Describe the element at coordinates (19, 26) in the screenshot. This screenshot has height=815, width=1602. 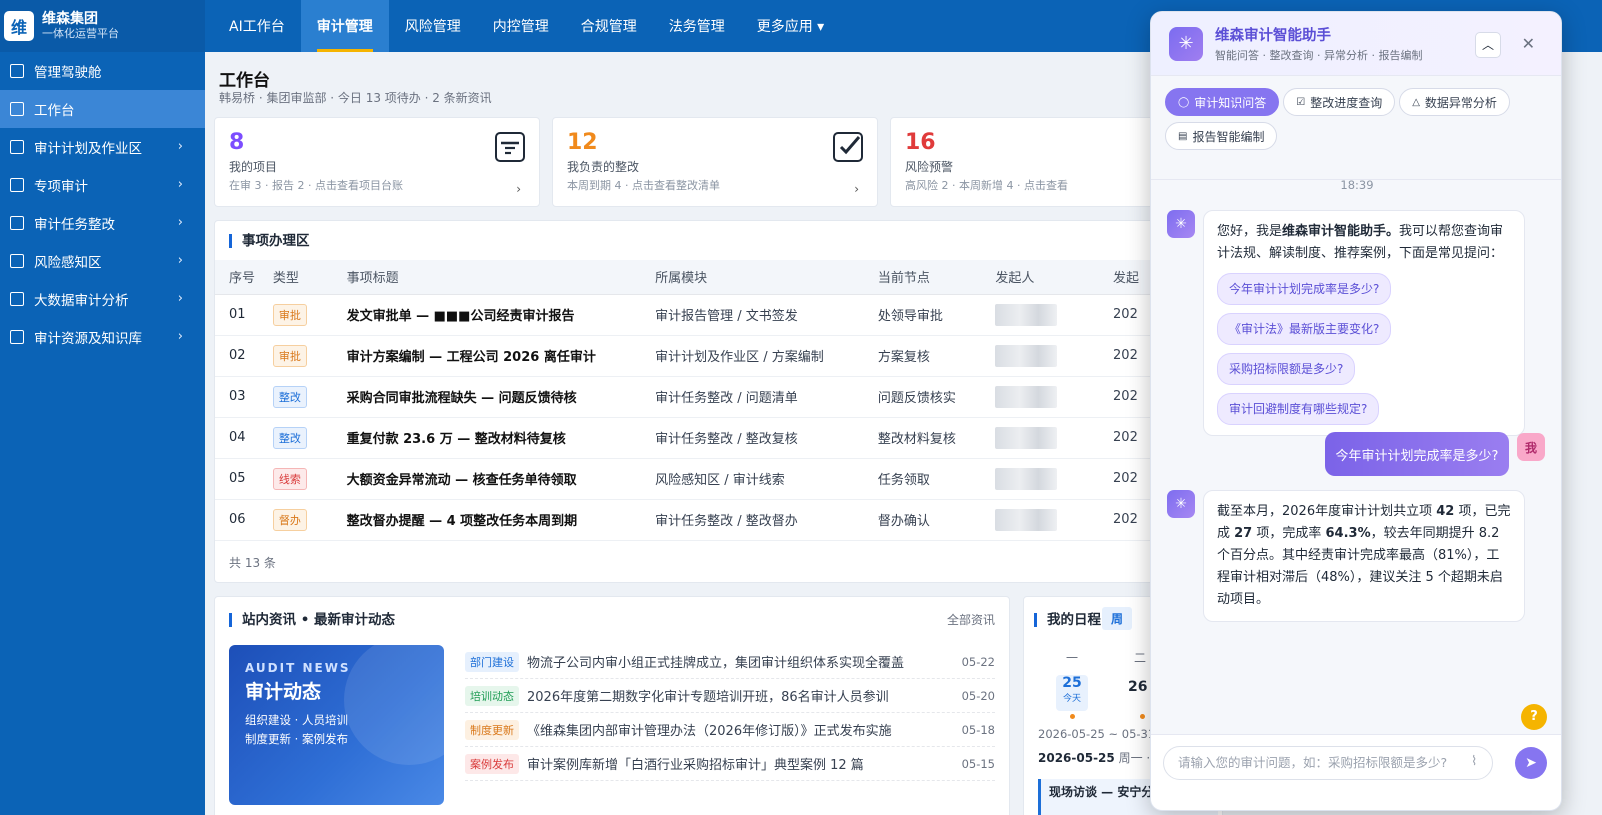
I see `brand-logo: 维` at that location.